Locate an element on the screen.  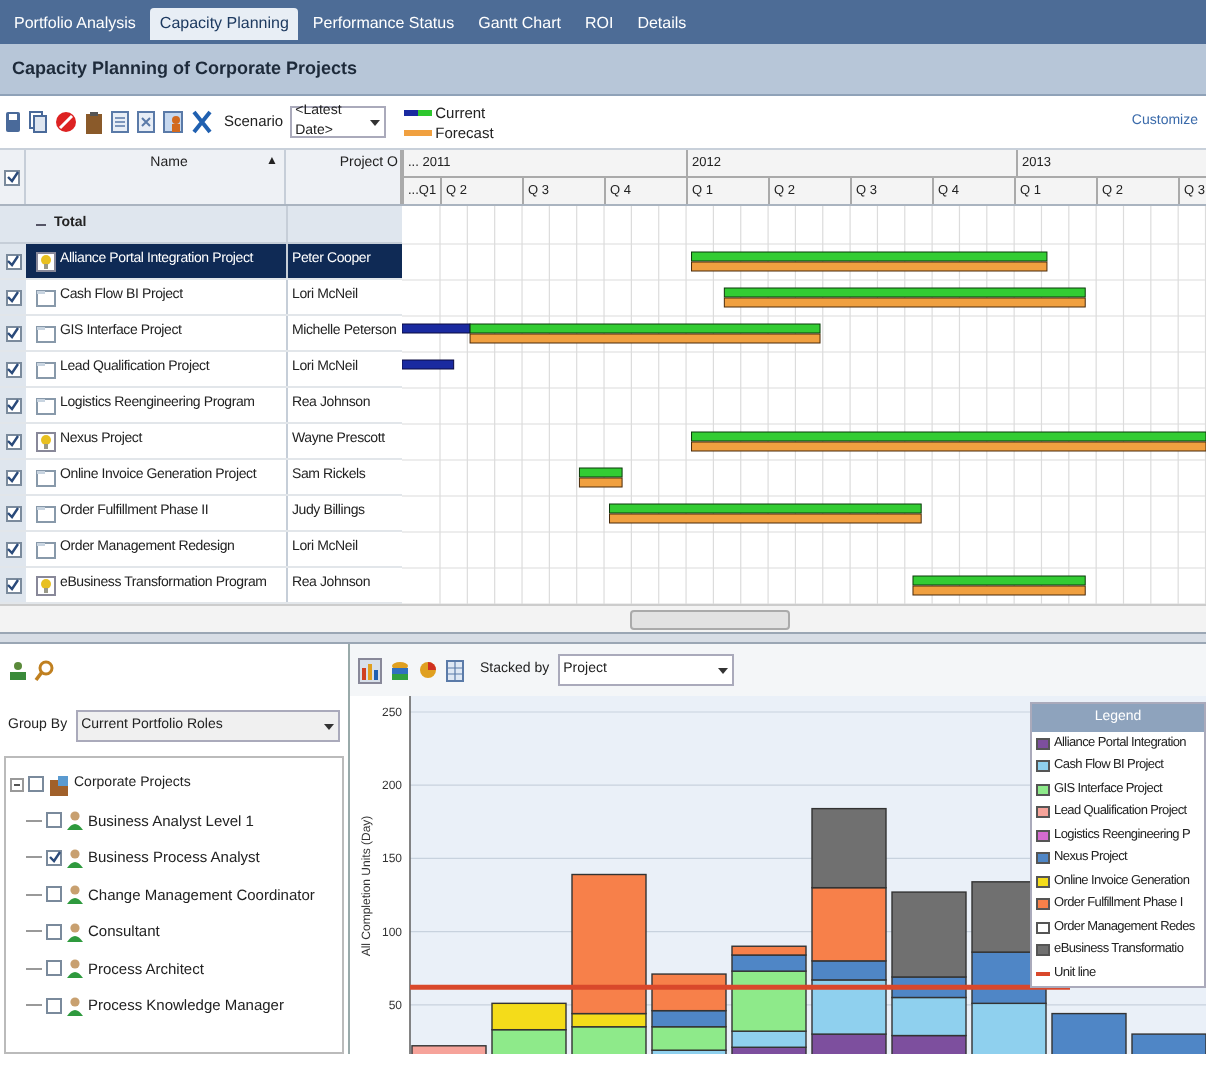
bar-chart-icon is located at coordinates (370, 670).